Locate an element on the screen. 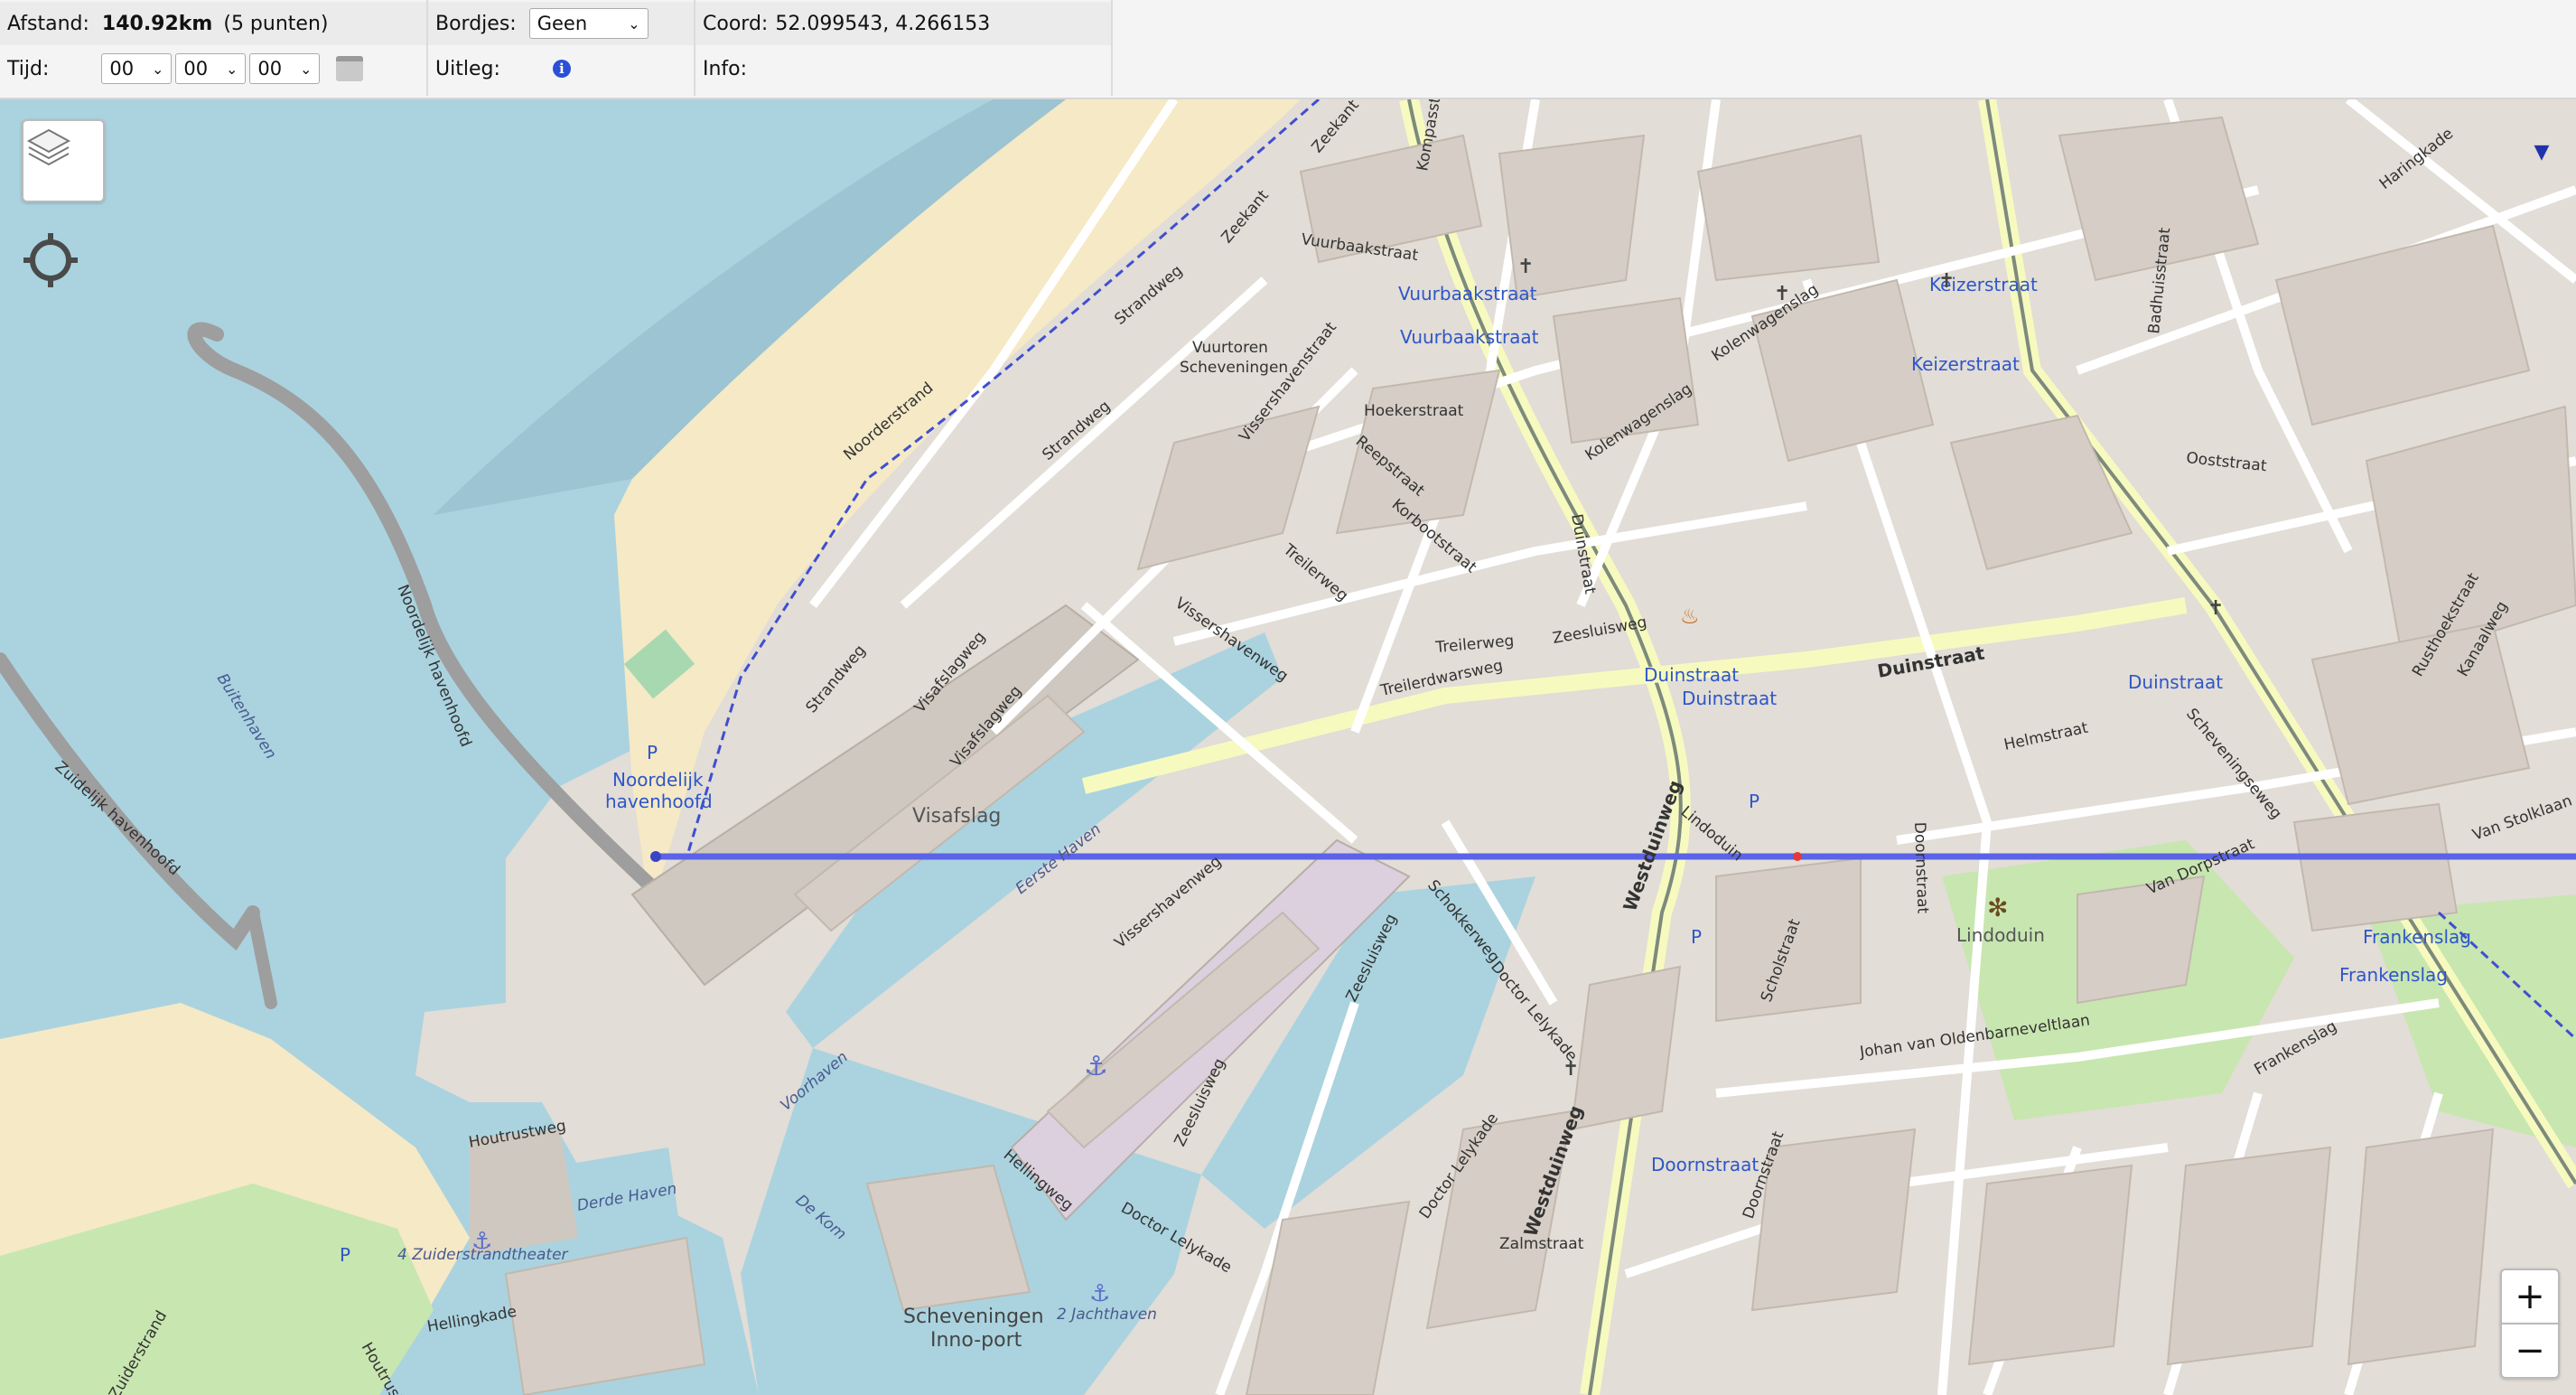 Image resolution: width=2576 pixels, height=1395 pixels. label-jachthaven: 2 Jachthaven is located at coordinates (1107, 1315).